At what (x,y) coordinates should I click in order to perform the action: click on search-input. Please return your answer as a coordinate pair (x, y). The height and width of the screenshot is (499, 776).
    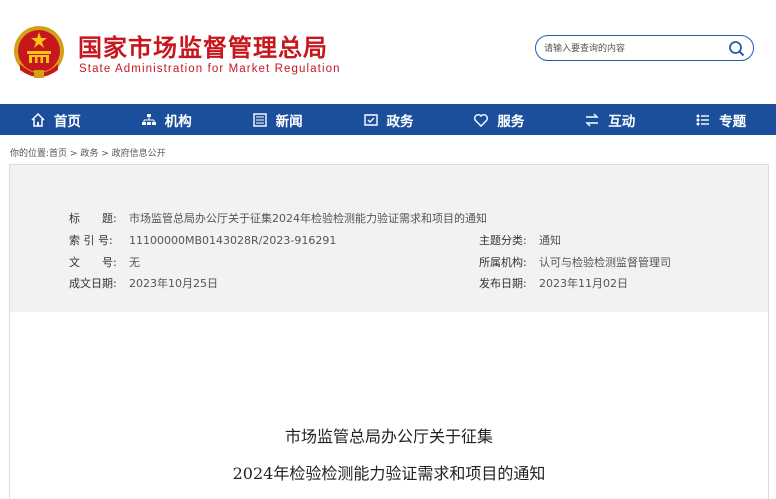
    Looking at the image, I should click on (634, 48).